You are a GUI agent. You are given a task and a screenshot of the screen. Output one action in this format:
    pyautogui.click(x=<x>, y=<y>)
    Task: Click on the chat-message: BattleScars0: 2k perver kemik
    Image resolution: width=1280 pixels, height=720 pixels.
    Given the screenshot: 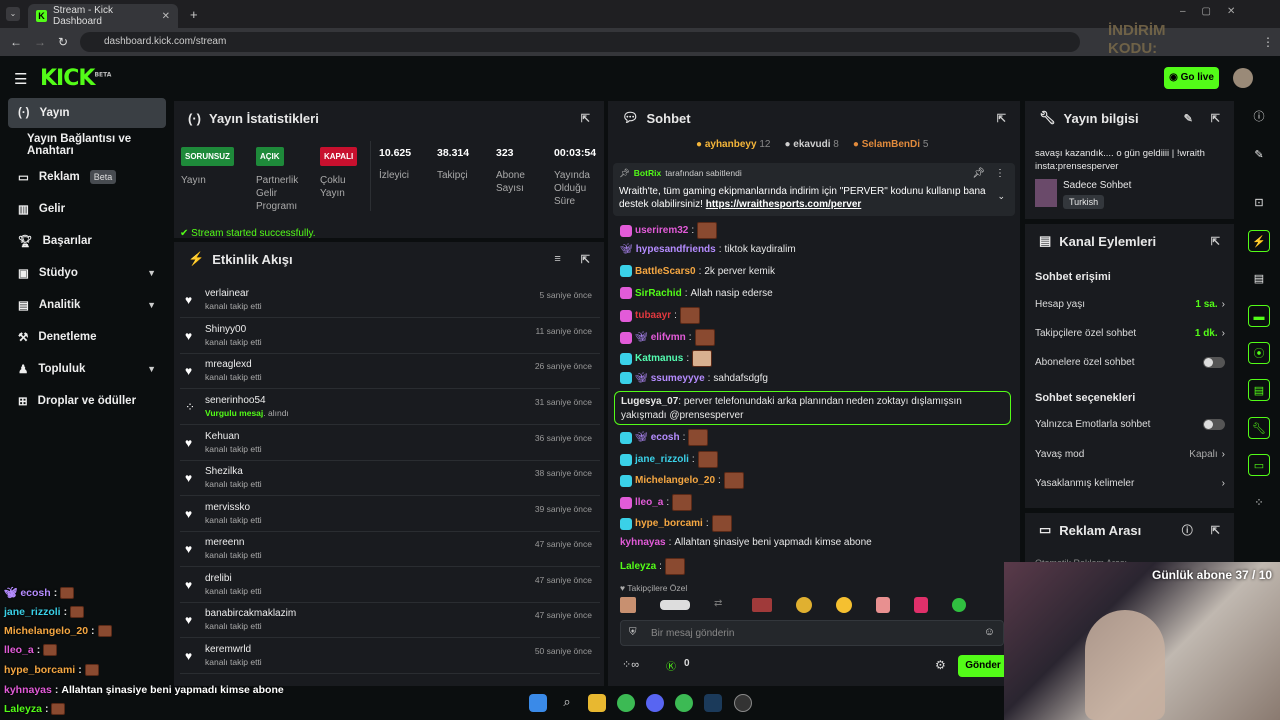 What is the action you would take?
    pyautogui.click(x=697, y=271)
    